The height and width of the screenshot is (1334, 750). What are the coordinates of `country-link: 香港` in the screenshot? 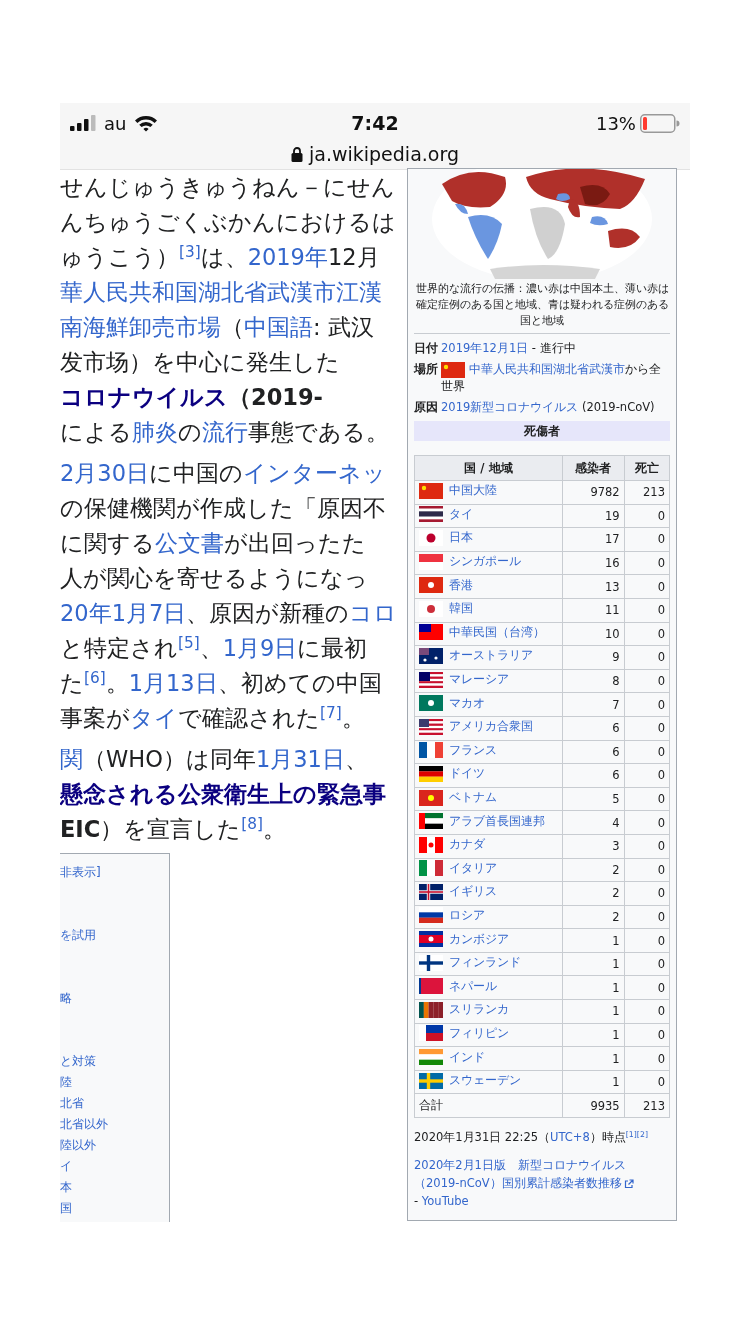 It's located at (461, 585).